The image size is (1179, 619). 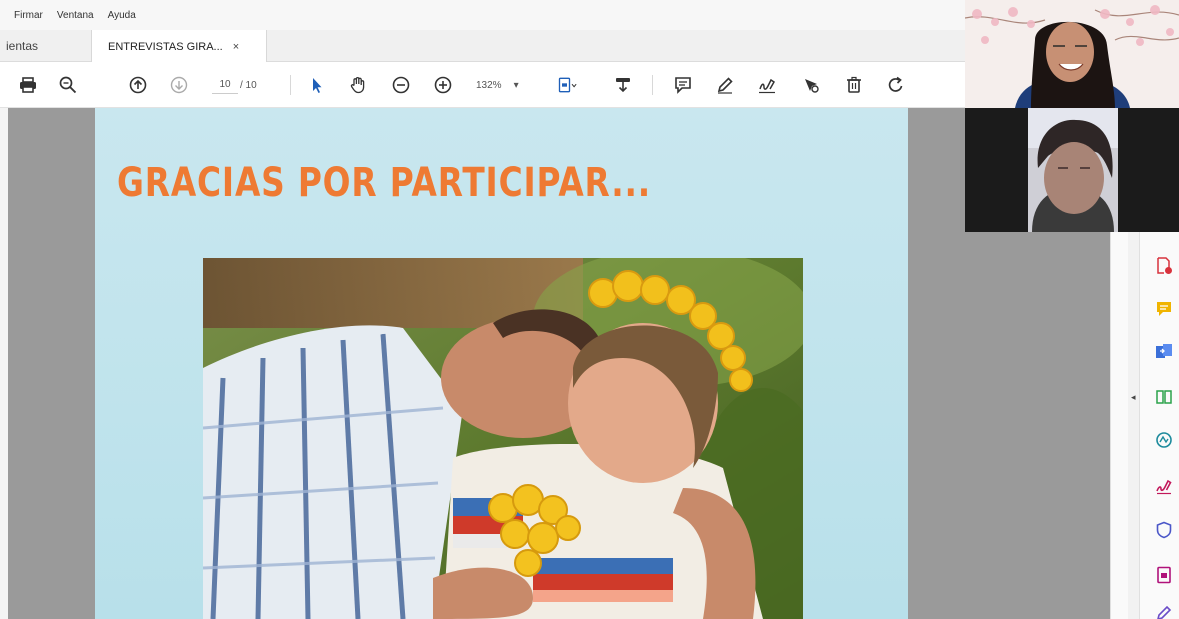 What do you see at coordinates (1164, 440) in the screenshot?
I see `fill-sign-icon` at bounding box center [1164, 440].